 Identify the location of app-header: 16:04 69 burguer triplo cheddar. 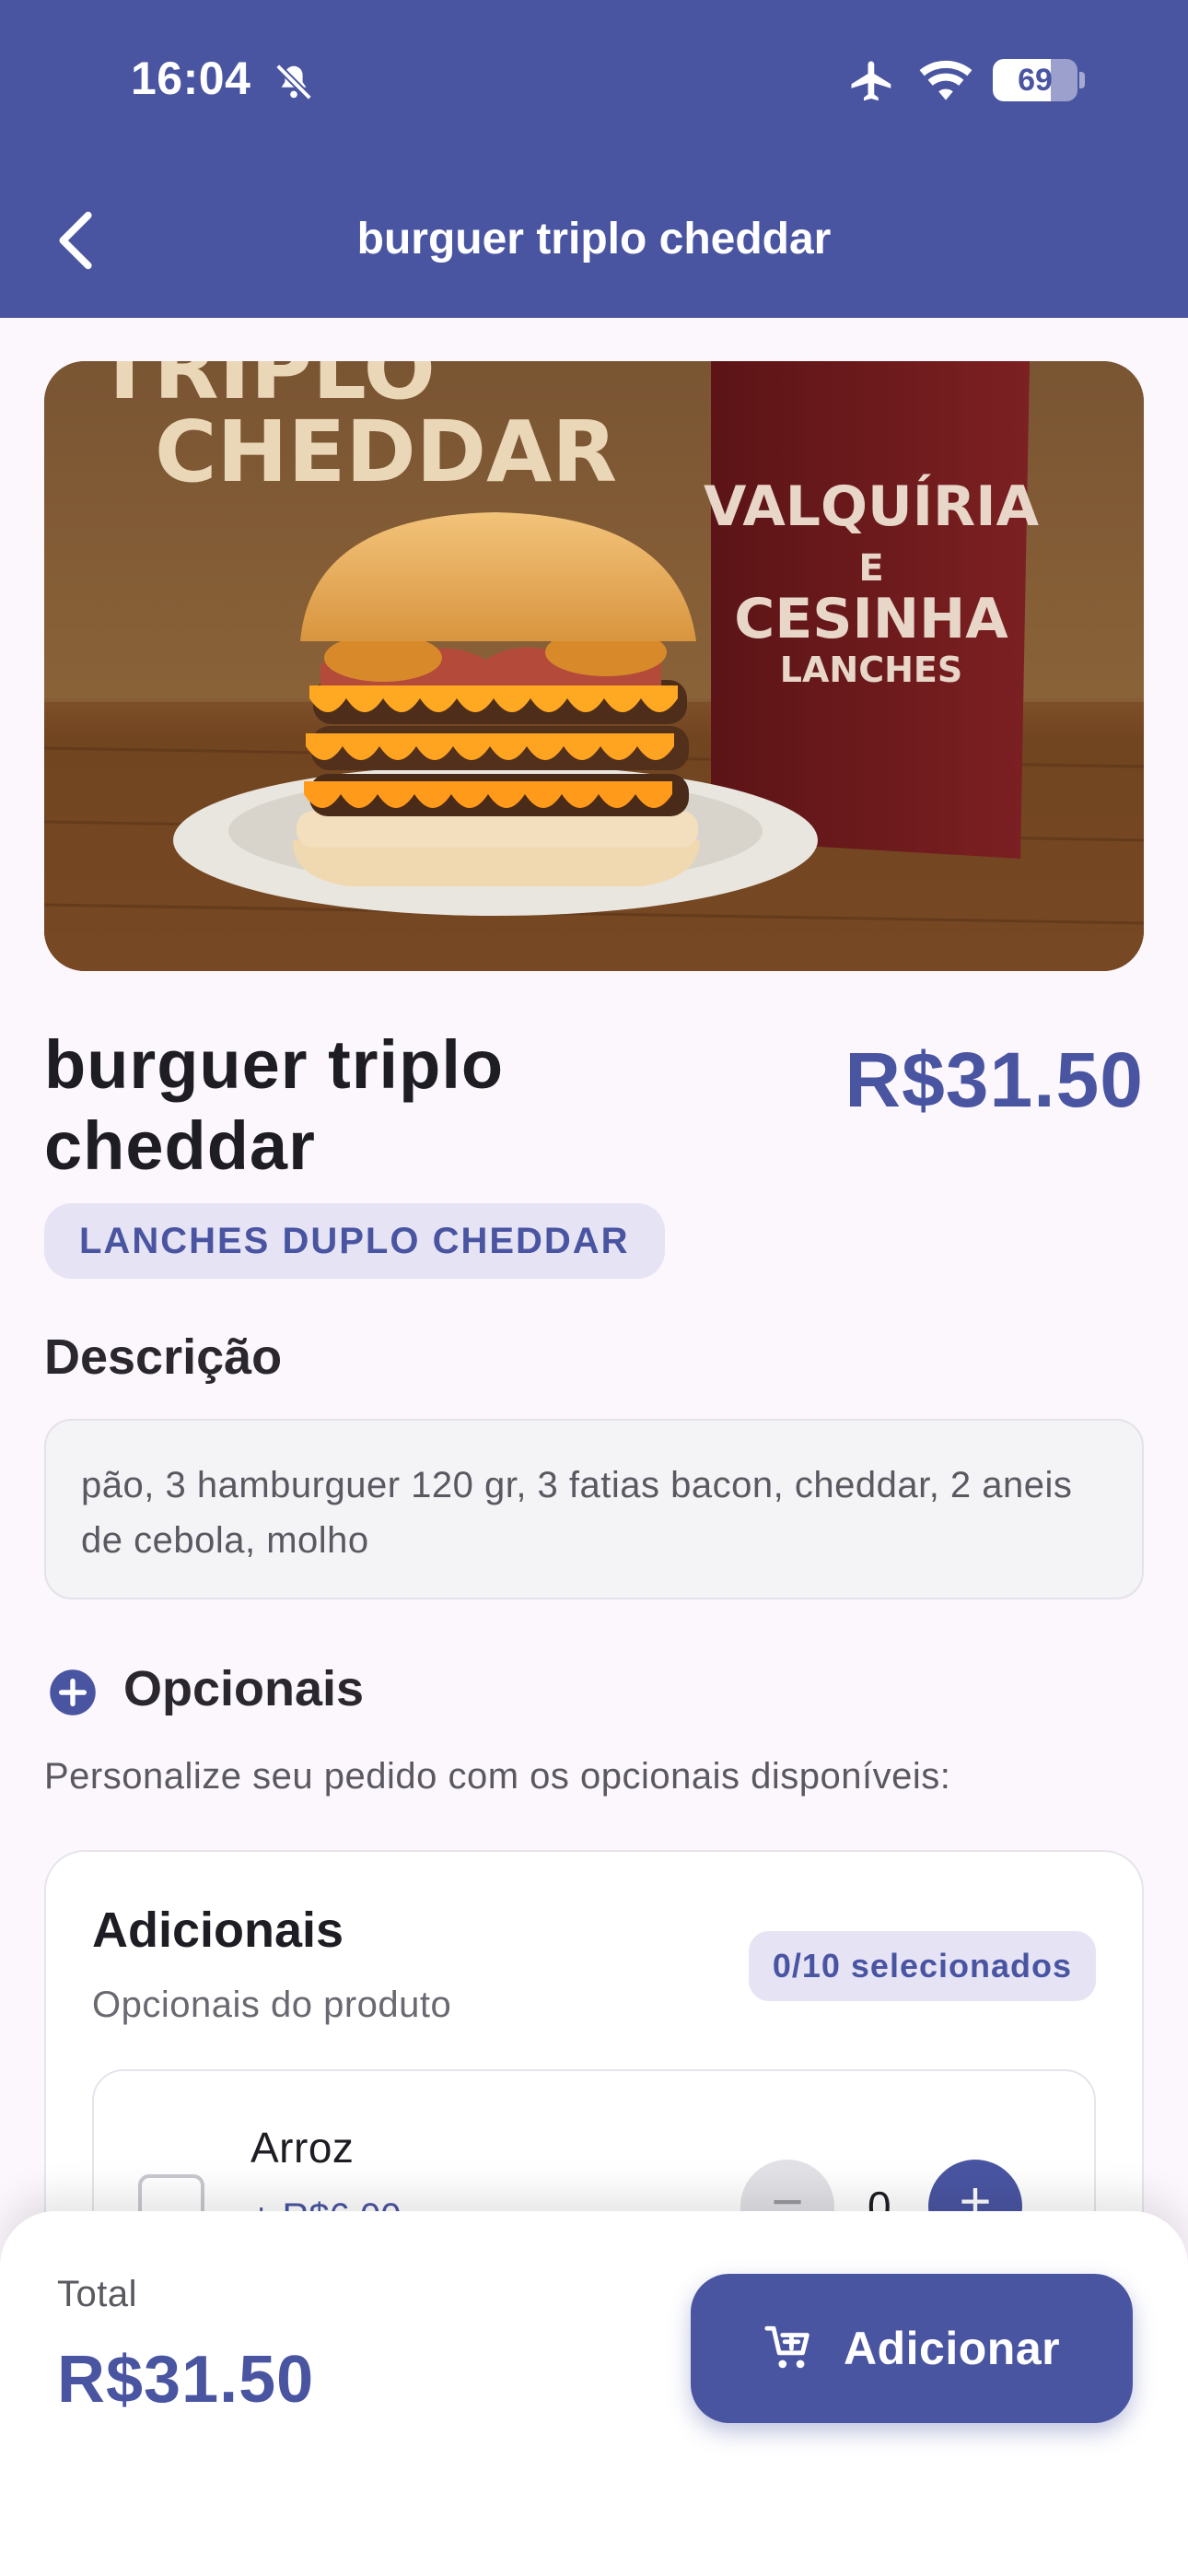
(594, 159).